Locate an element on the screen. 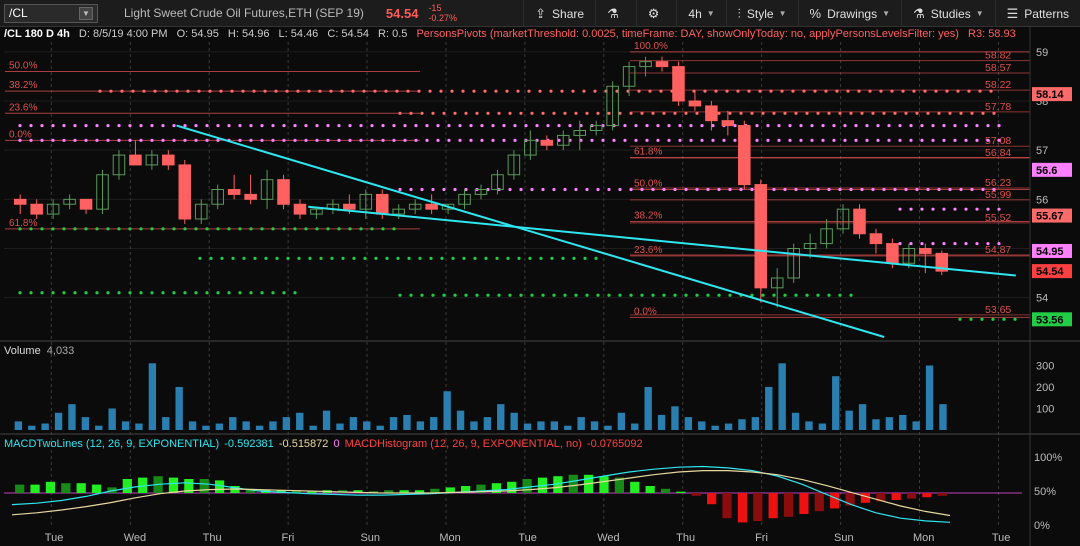  pivot-level-label: 58.22 is located at coordinates (998, 85).